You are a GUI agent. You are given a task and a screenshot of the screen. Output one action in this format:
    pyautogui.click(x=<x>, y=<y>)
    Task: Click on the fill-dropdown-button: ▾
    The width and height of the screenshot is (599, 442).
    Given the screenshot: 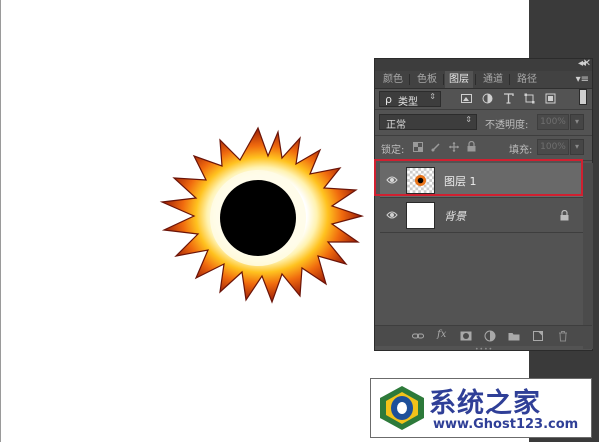 What is the action you would take?
    pyautogui.click(x=577, y=147)
    